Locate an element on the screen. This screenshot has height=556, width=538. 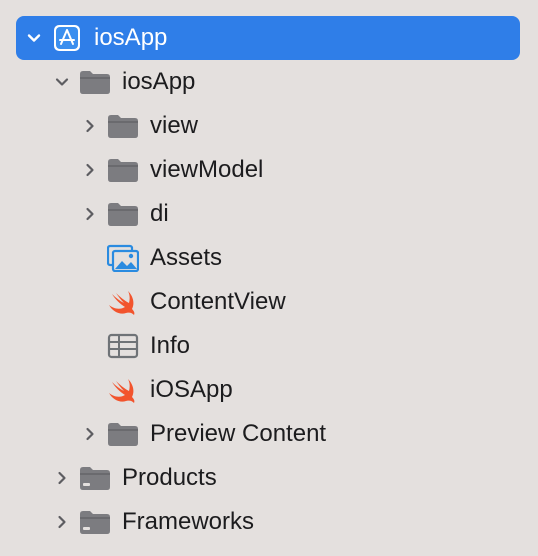
xcode-project-icon is located at coordinates (67, 38).